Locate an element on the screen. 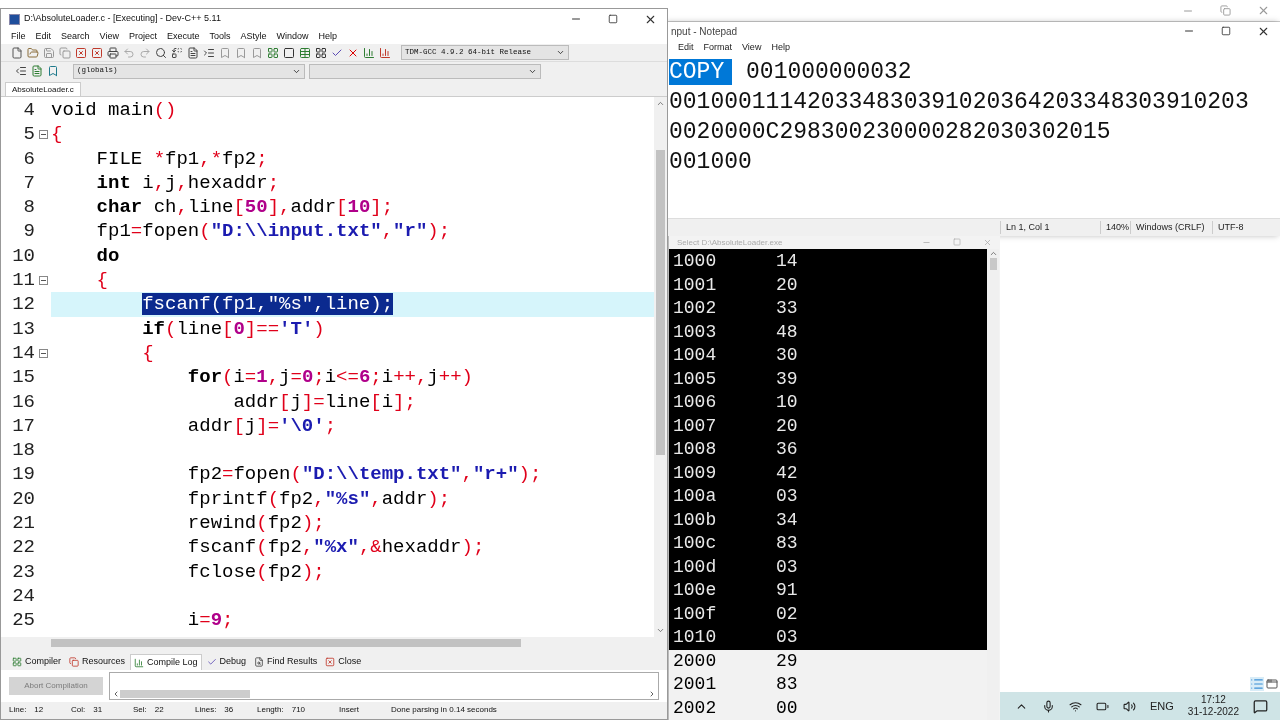 This screenshot has height=720, width=1280. panel-tab: Debug is located at coordinates (226, 662).